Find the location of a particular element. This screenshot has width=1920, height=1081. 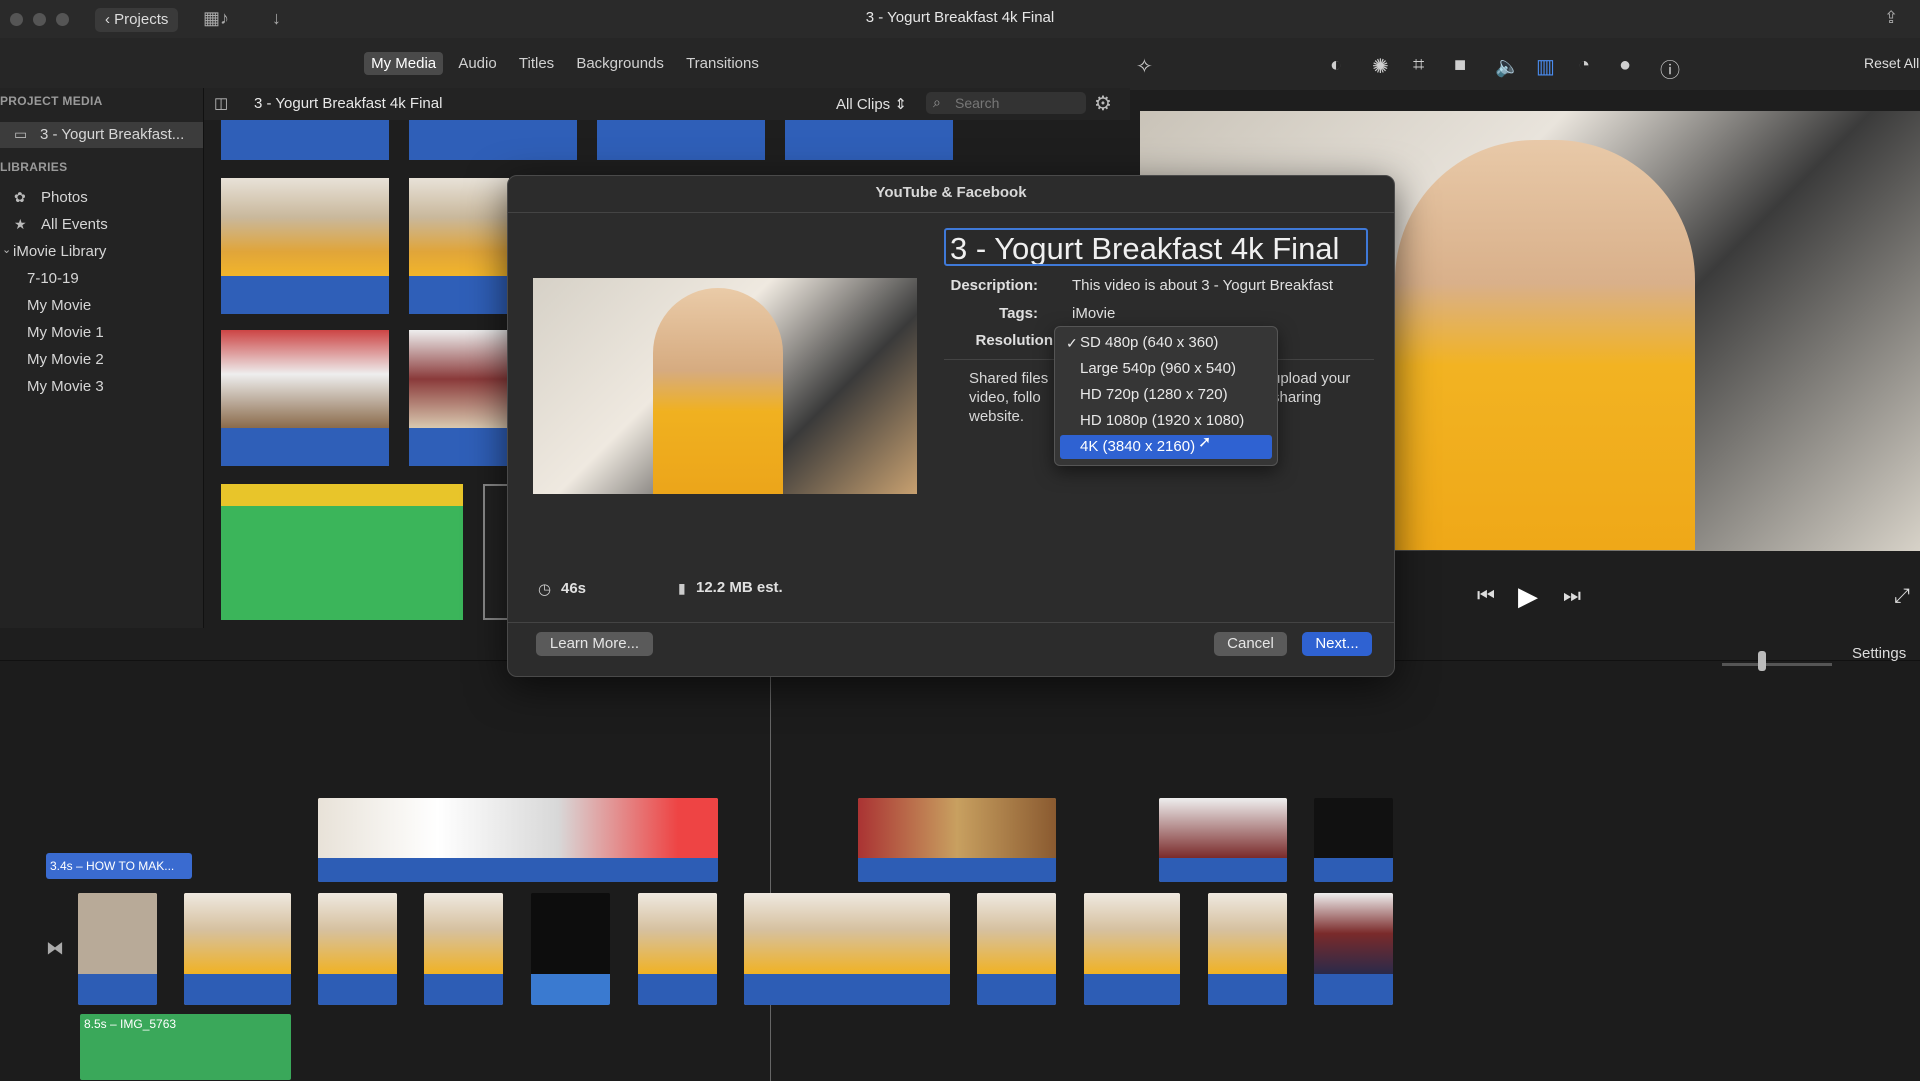

settings-button: Settings is located at coordinates (1879, 653).